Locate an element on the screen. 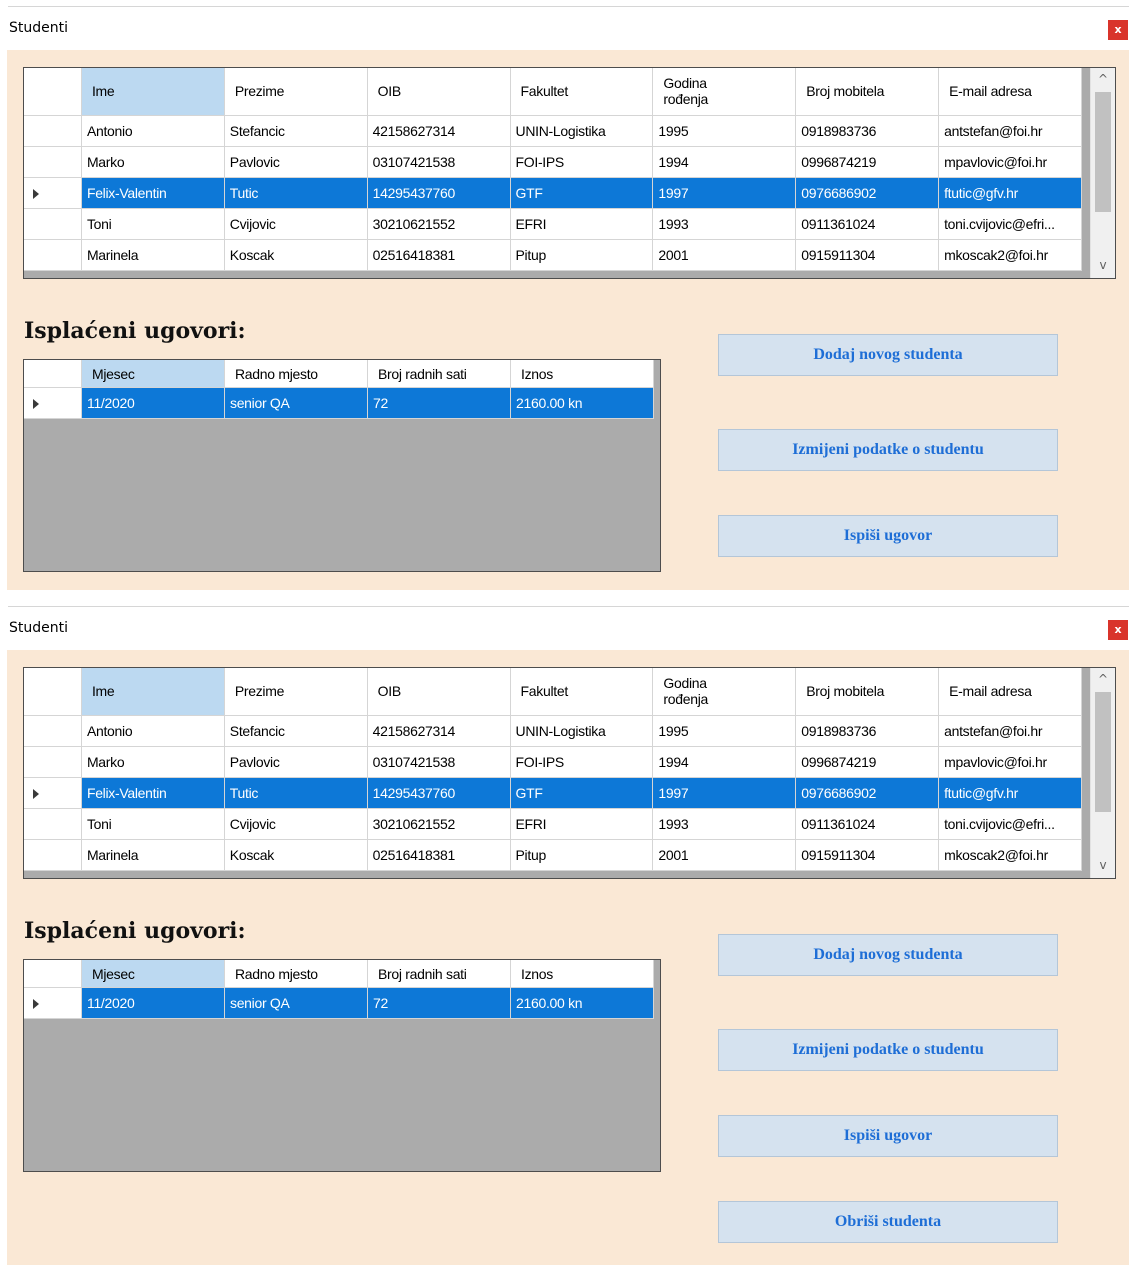 Image resolution: width=1129 pixels, height=1265 pixels. cell-godina-rodenja: 1993 is located at coordinates (725, 224).